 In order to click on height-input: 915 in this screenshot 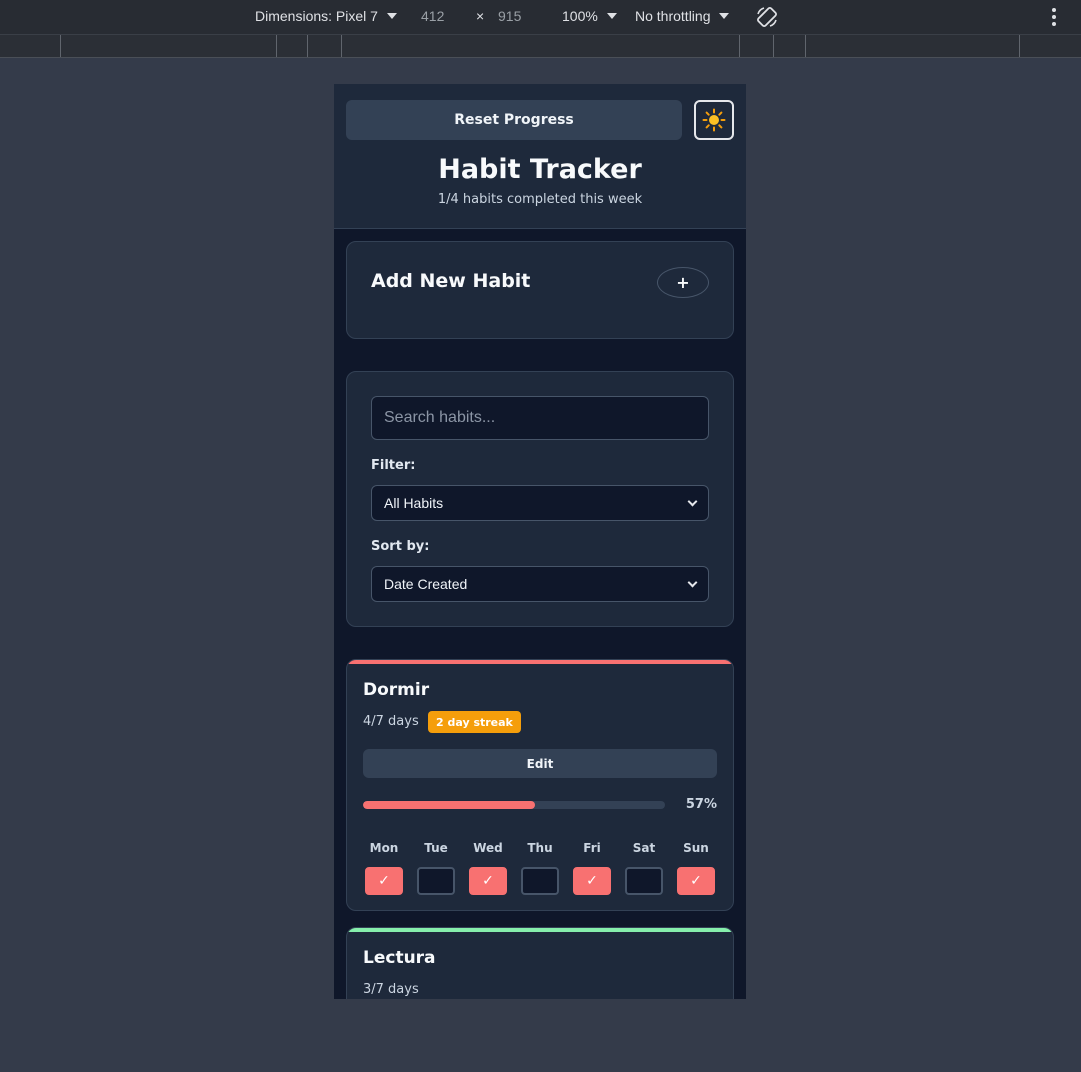, I will do `click(509, 16)`.